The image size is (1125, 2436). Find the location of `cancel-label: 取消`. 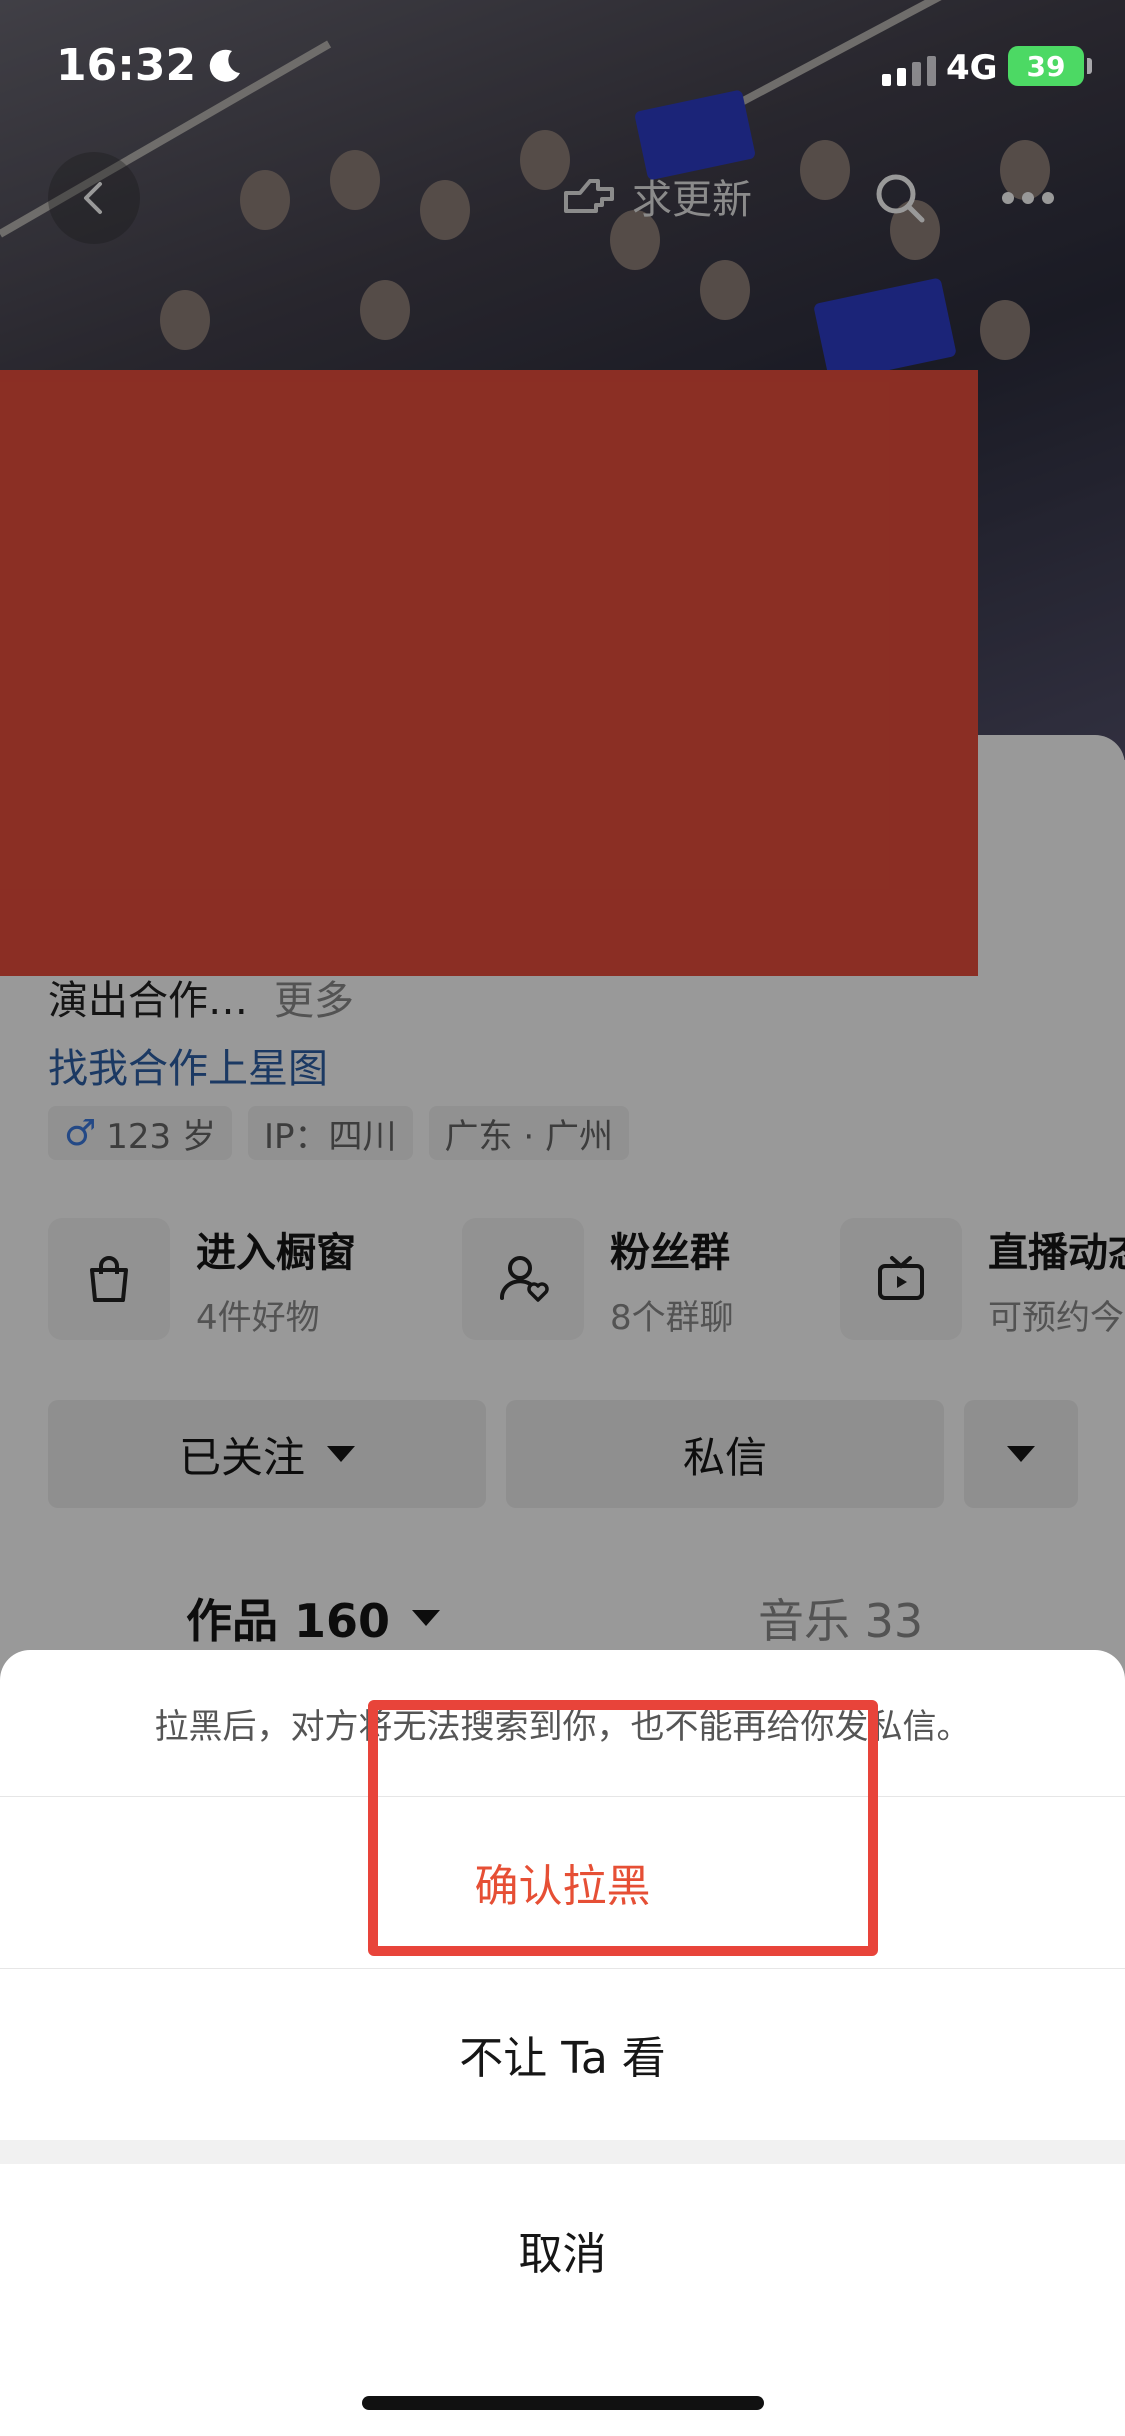

cancel-label: 取消 is located at coordinates (562, 2254).